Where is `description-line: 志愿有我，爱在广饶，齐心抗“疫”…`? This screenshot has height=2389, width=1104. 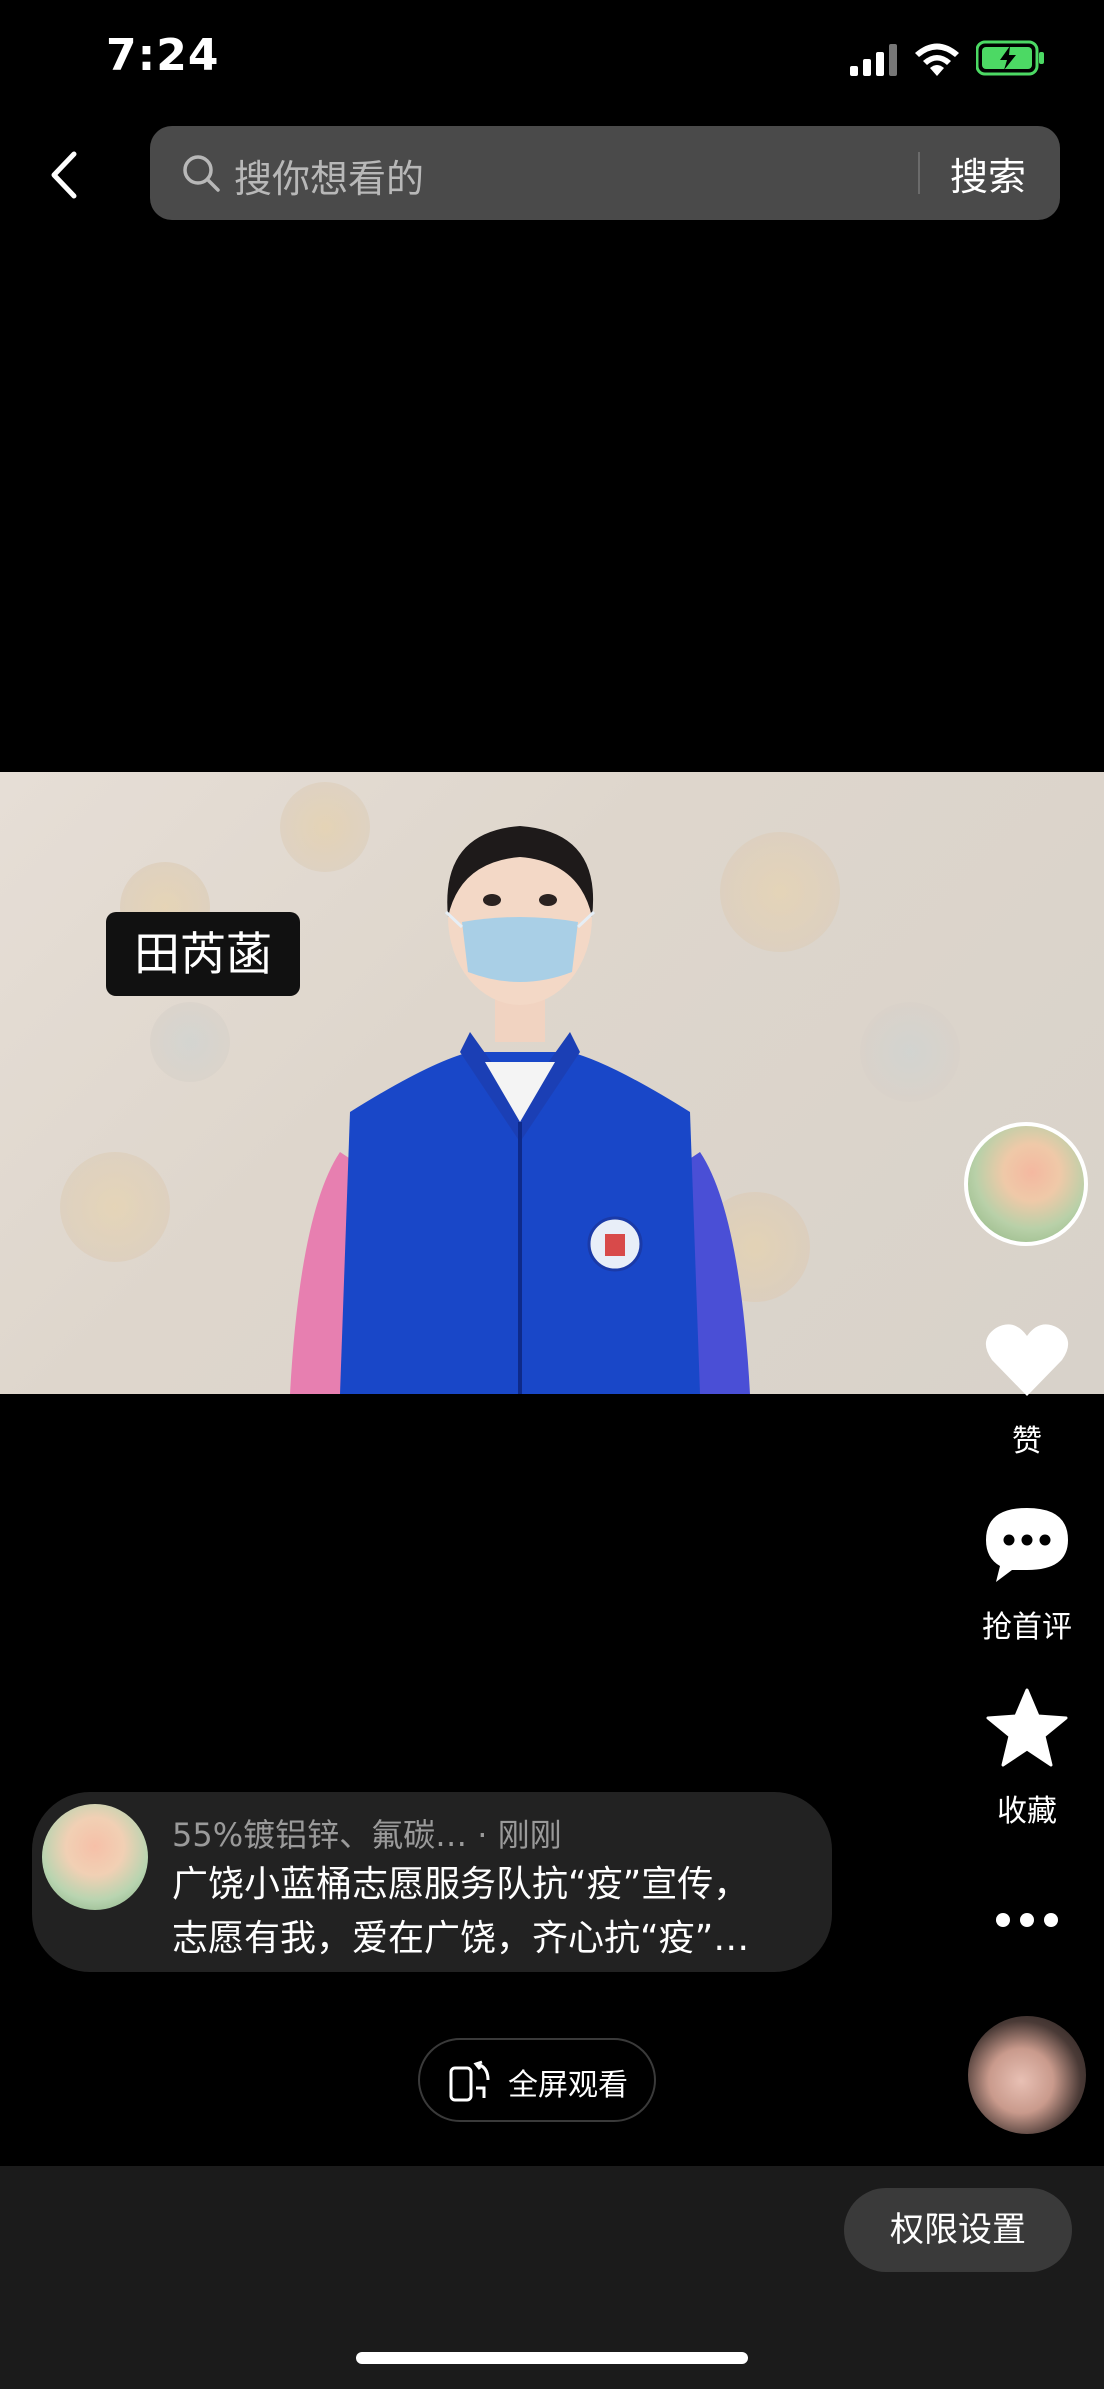
description-line: 志愿有我，爱在广饶，齐心抗“疫”… is located at coordinates (461, 1938).